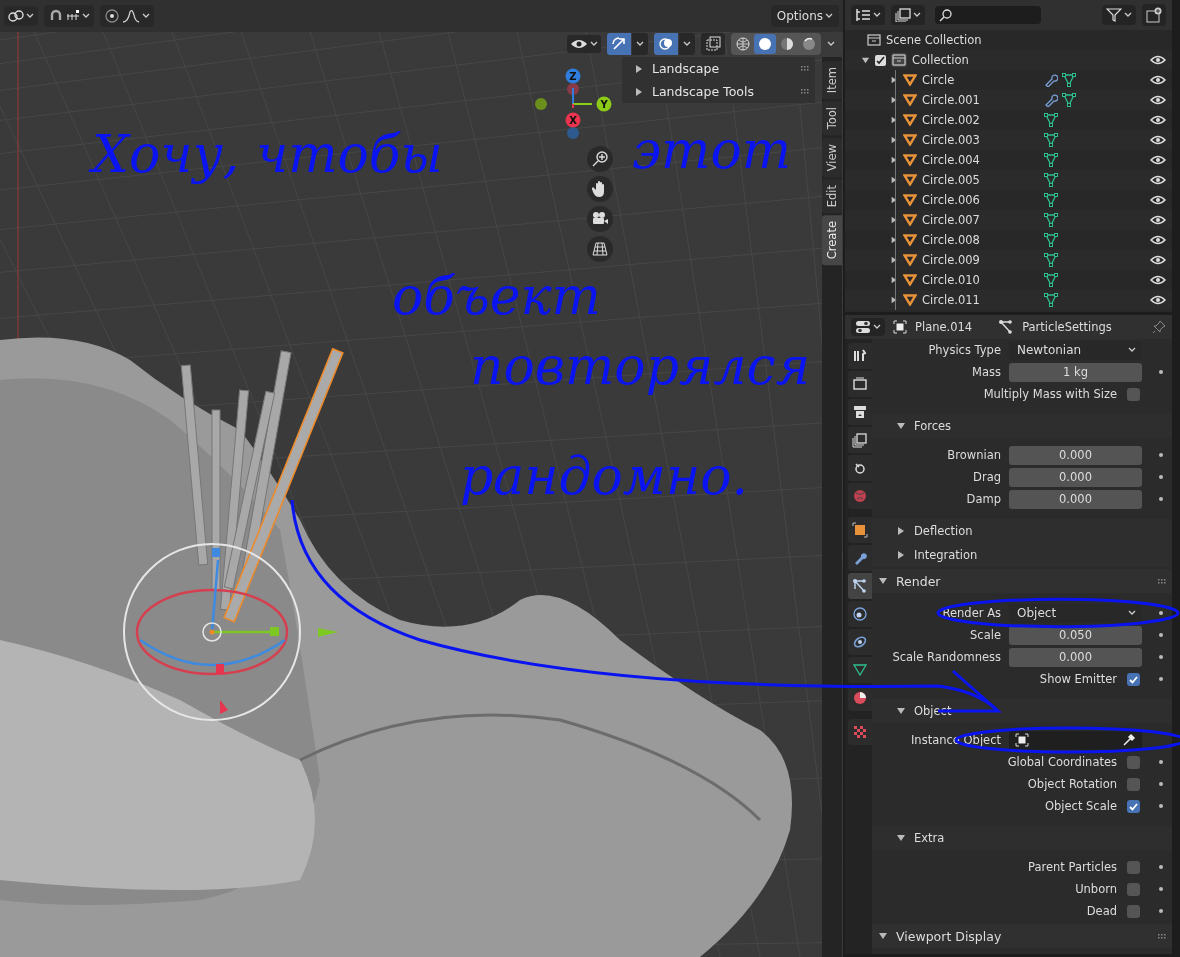 This screenshot has width=1180, height=957. Describe the element at coordinates (1022, 581) in the screenshot. I see `panel-header: Render` at that location.